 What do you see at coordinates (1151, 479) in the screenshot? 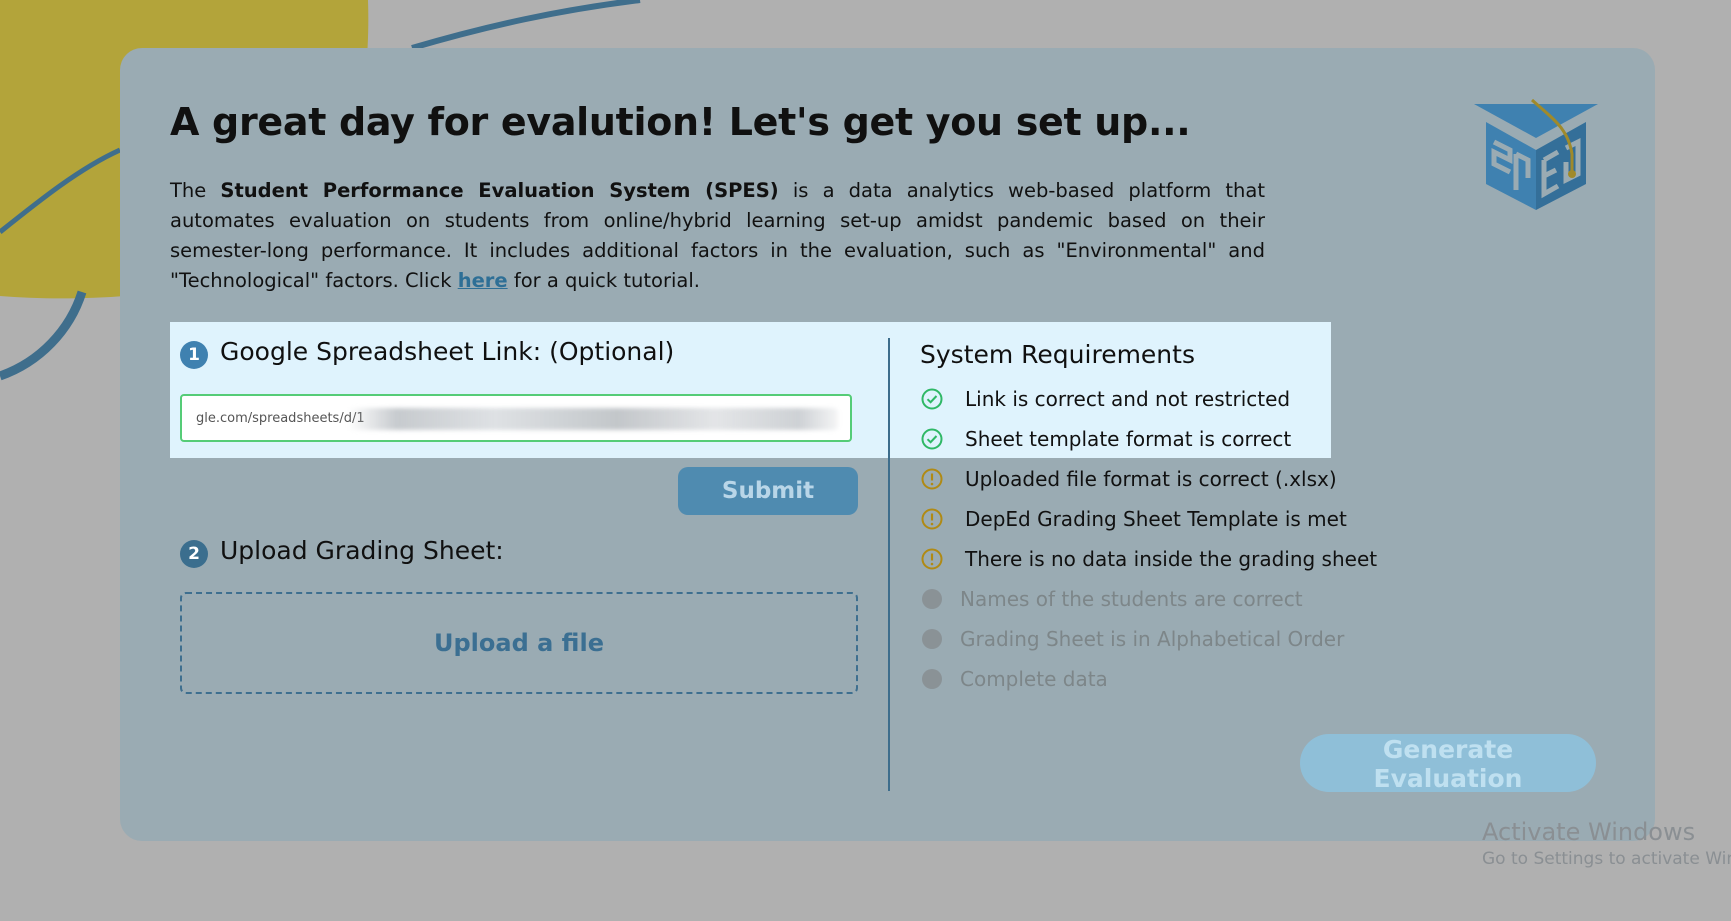
I see `requirement-label: Uploaded file format is correct (.xlsx)` at bounding box center [1151, 479].